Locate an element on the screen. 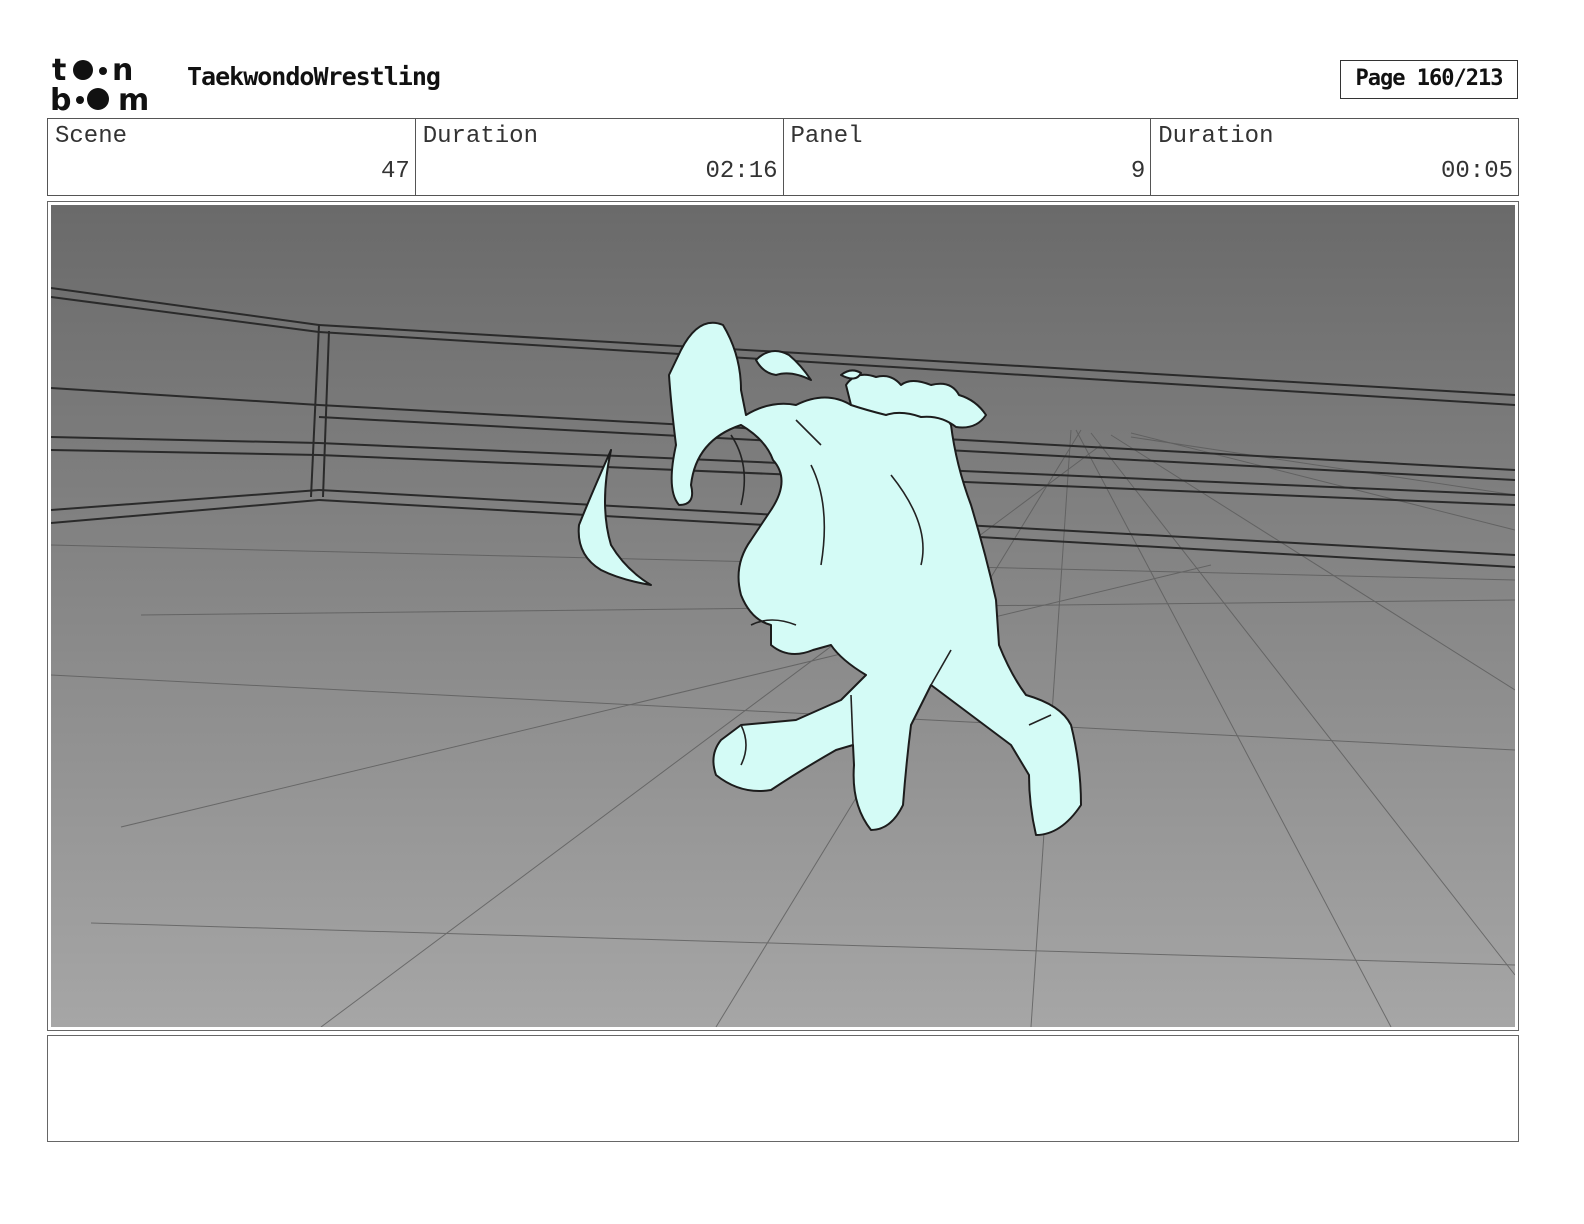 The width and height of the screenshot is (1584, 1224). scene-cell: Scene 47 is located at coordinates (232, 157).